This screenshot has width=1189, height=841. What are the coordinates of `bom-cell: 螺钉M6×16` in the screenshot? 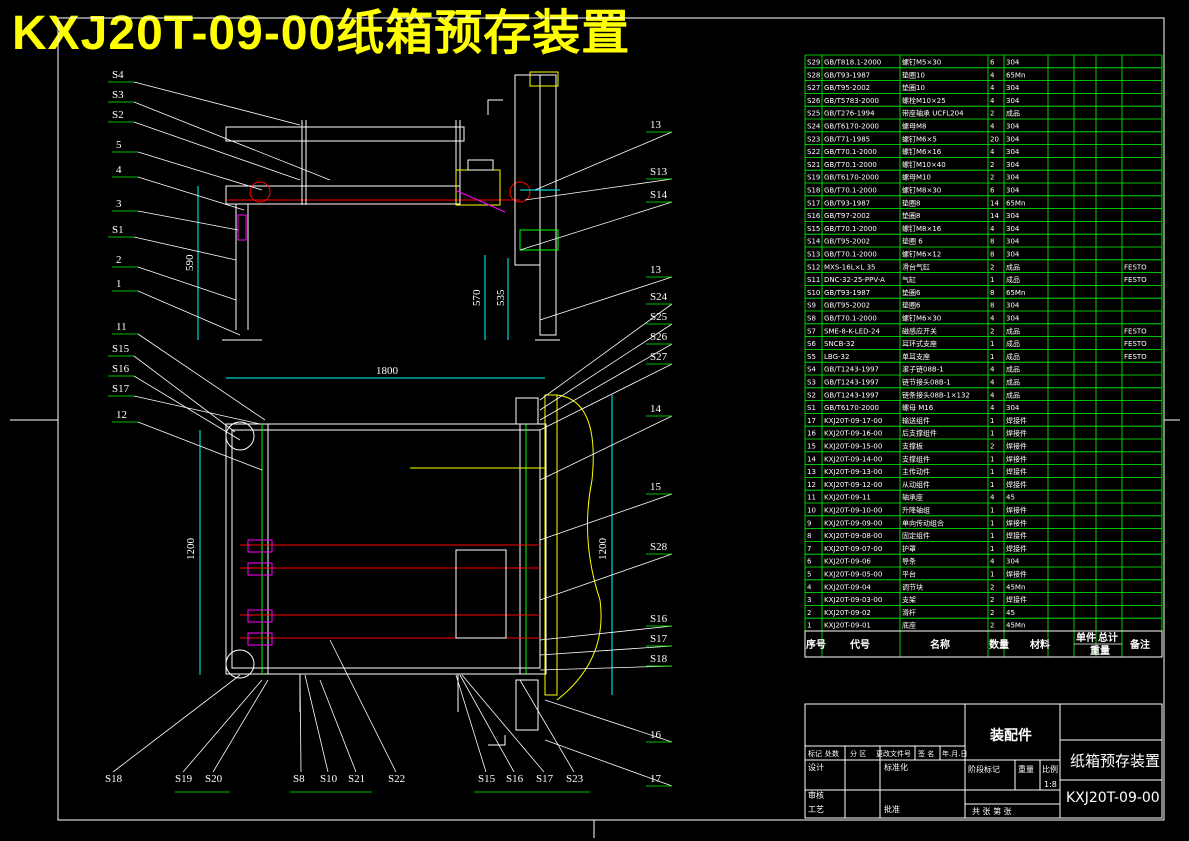 It's located at (922, 151).